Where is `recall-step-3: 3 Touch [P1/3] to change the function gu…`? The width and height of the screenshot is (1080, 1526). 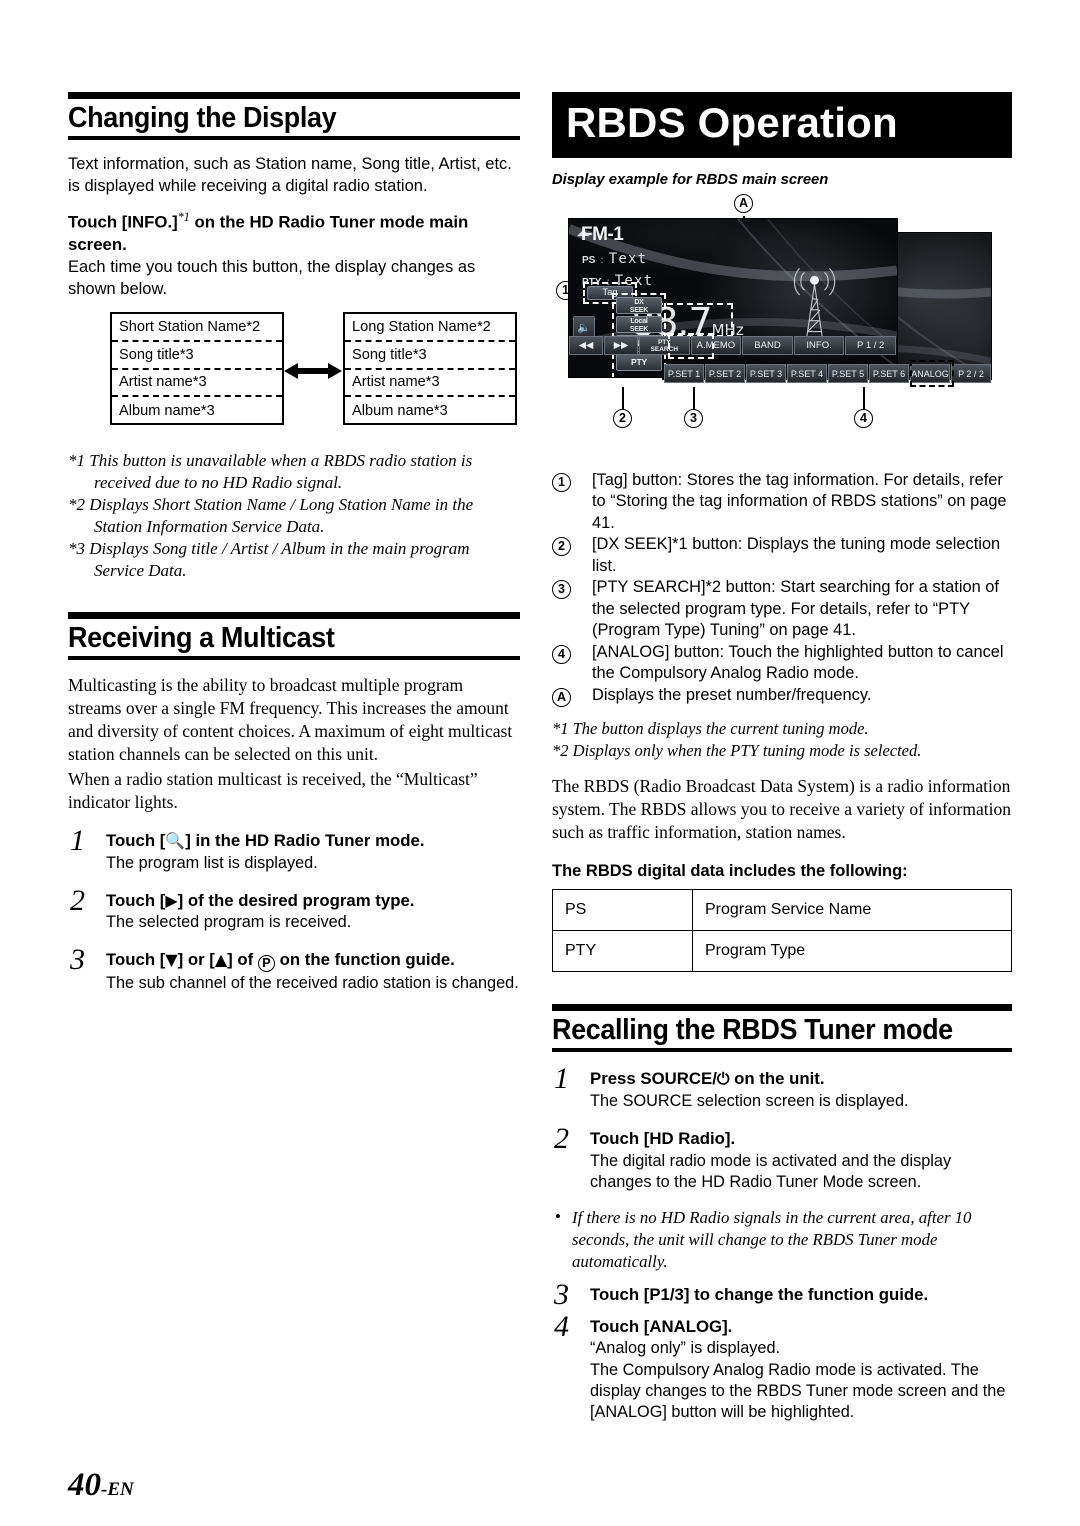 recall-step-3: 3 Touch [P1/3] to change the function gu… is located at coordinates (782, 1294).